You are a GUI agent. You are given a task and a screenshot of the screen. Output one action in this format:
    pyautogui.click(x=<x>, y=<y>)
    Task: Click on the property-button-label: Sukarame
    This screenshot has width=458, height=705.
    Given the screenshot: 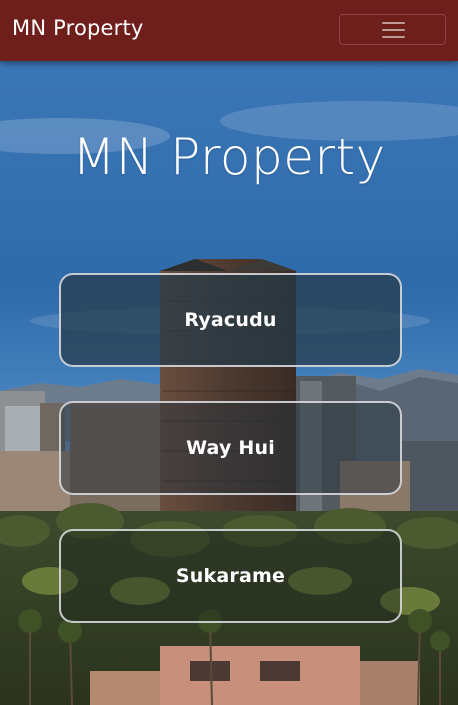 What is the action you would take?
    pyautogui.click(x=230, y=576)
    